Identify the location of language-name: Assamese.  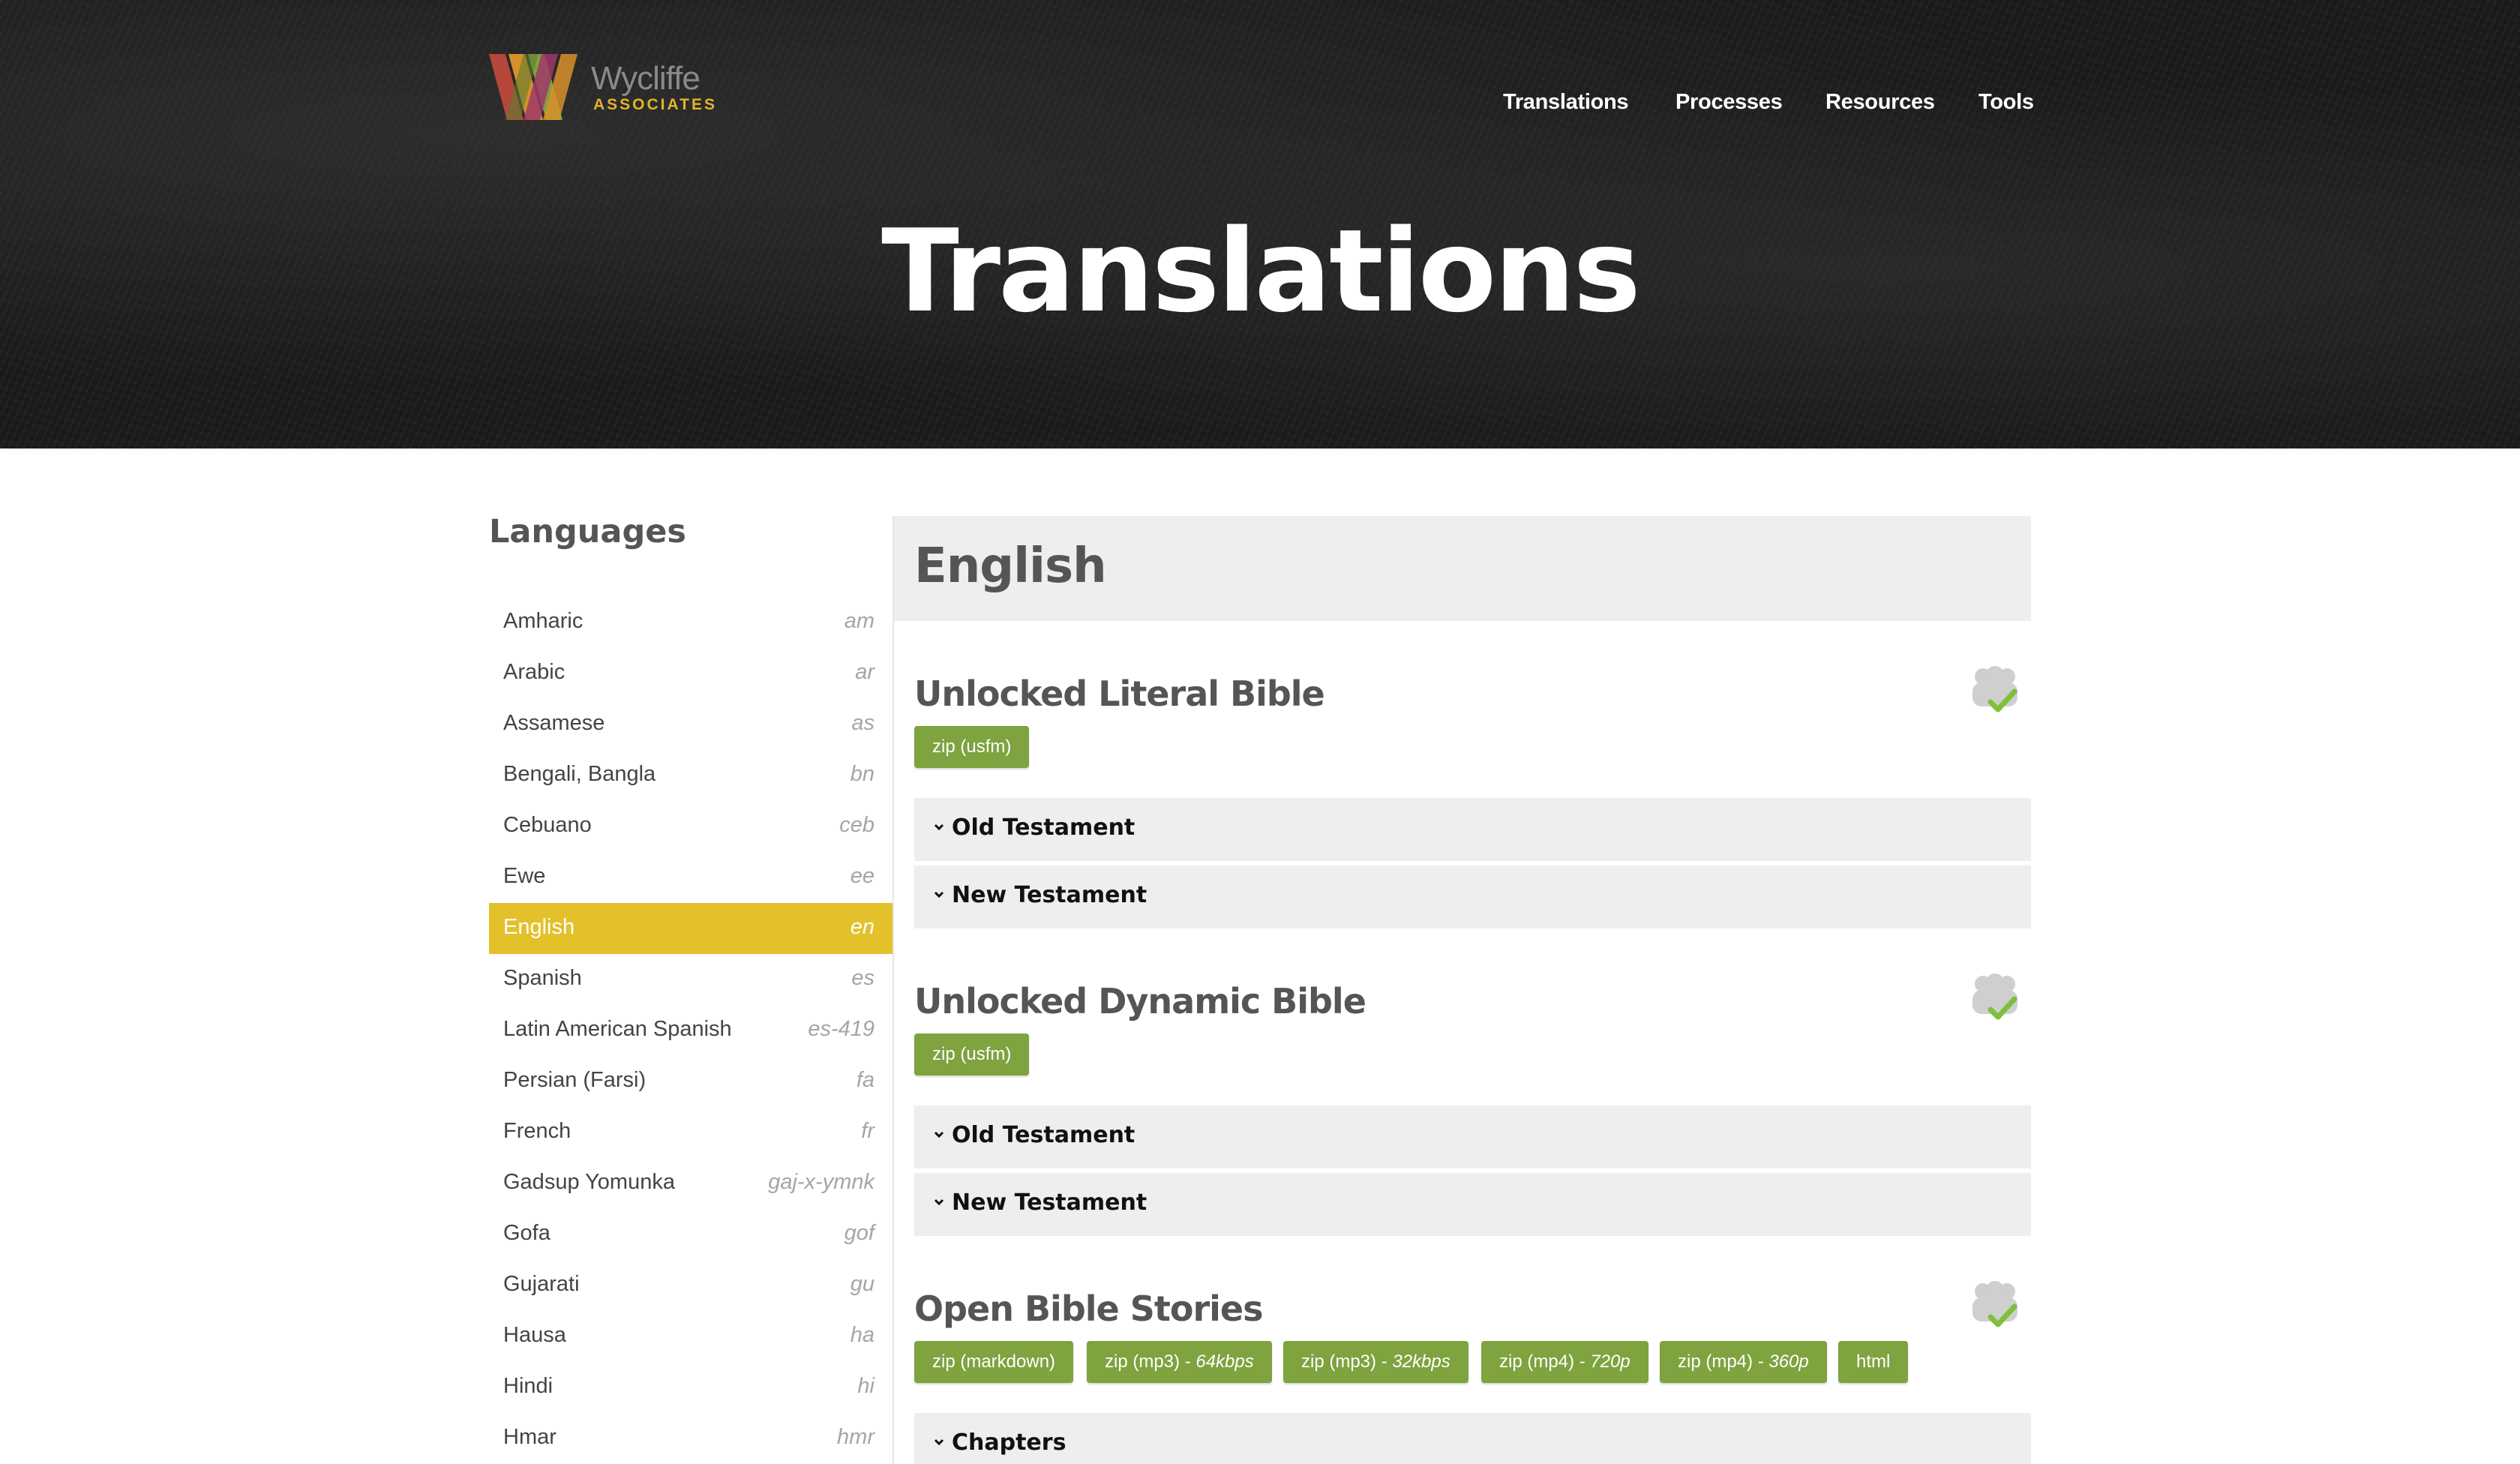
(554, 723).